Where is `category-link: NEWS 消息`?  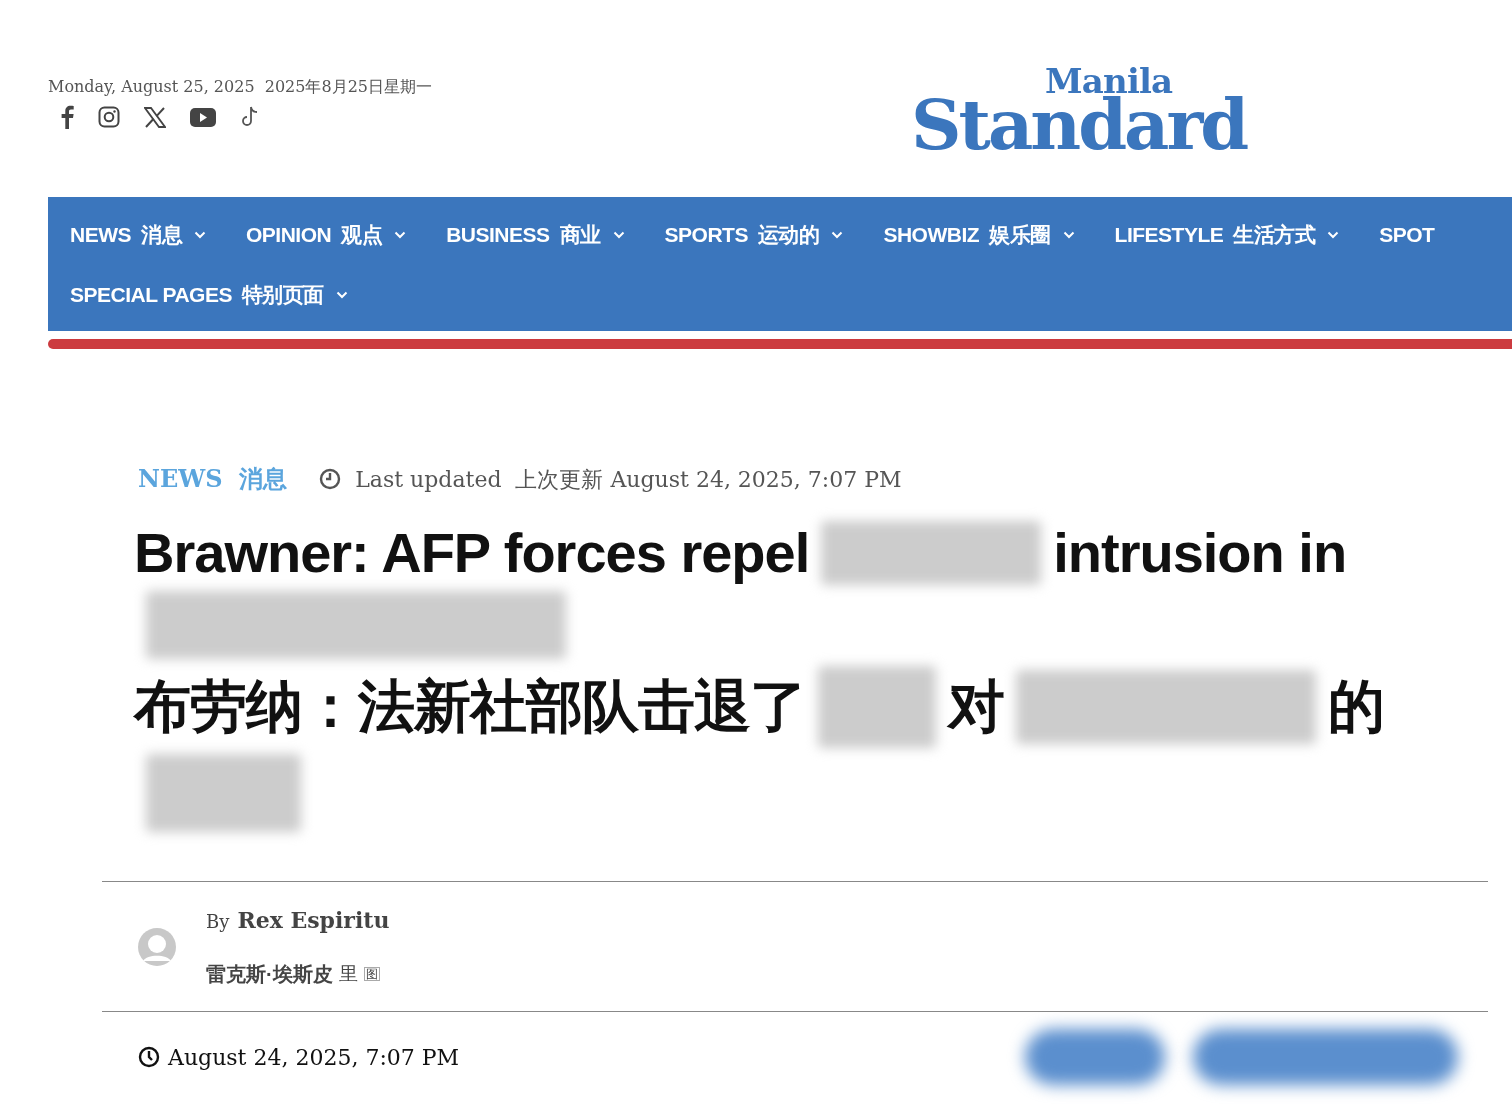
category-link: NEWS 消息 is located at coordinates (213, 479).